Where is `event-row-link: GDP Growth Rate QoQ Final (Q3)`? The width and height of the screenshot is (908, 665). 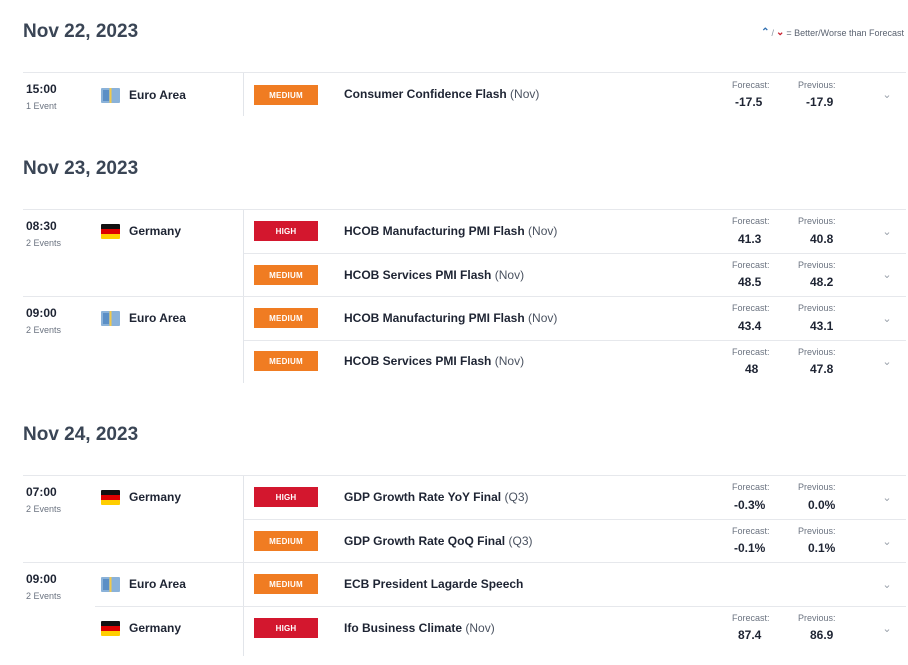 event-row-link: GDP Growth Rate QoQ Final (Q3) is located at coordinates (438, 541).